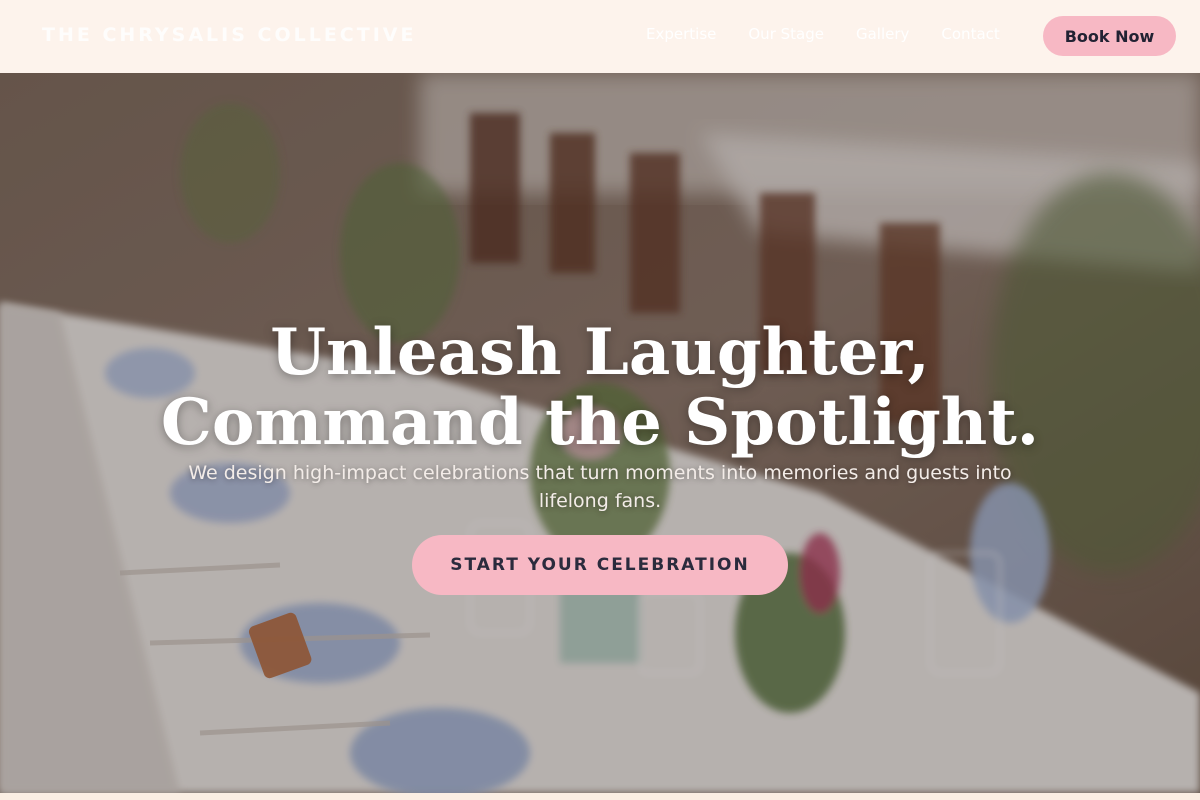 Image resolution: width=1200 pixels, height=800 pixels. What do you see at coordinates (681, 34) in the screenshot?
I see `nav-expertise: Expertise` at bounding box center [681, 34].